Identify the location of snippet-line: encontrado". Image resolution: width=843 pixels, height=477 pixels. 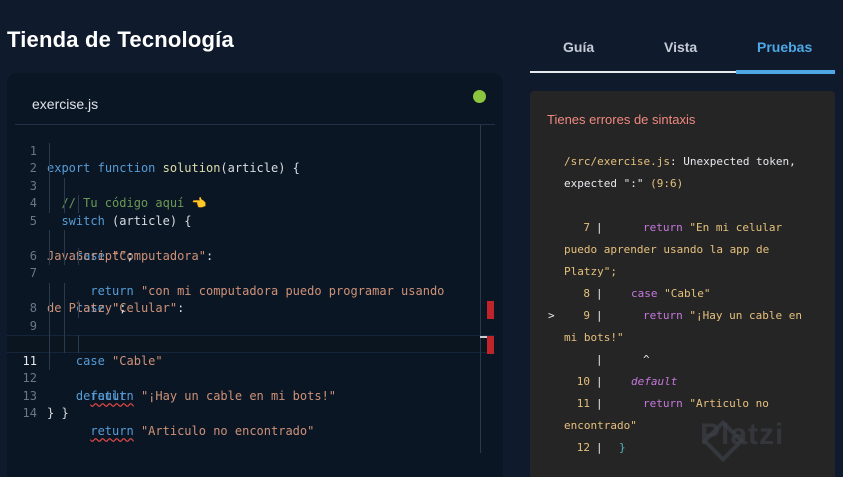
(600, 425).